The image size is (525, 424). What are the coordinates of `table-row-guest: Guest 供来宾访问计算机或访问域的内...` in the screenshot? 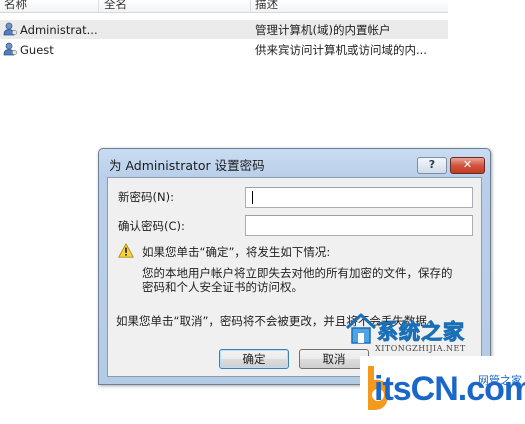 It's located at (224, 49).